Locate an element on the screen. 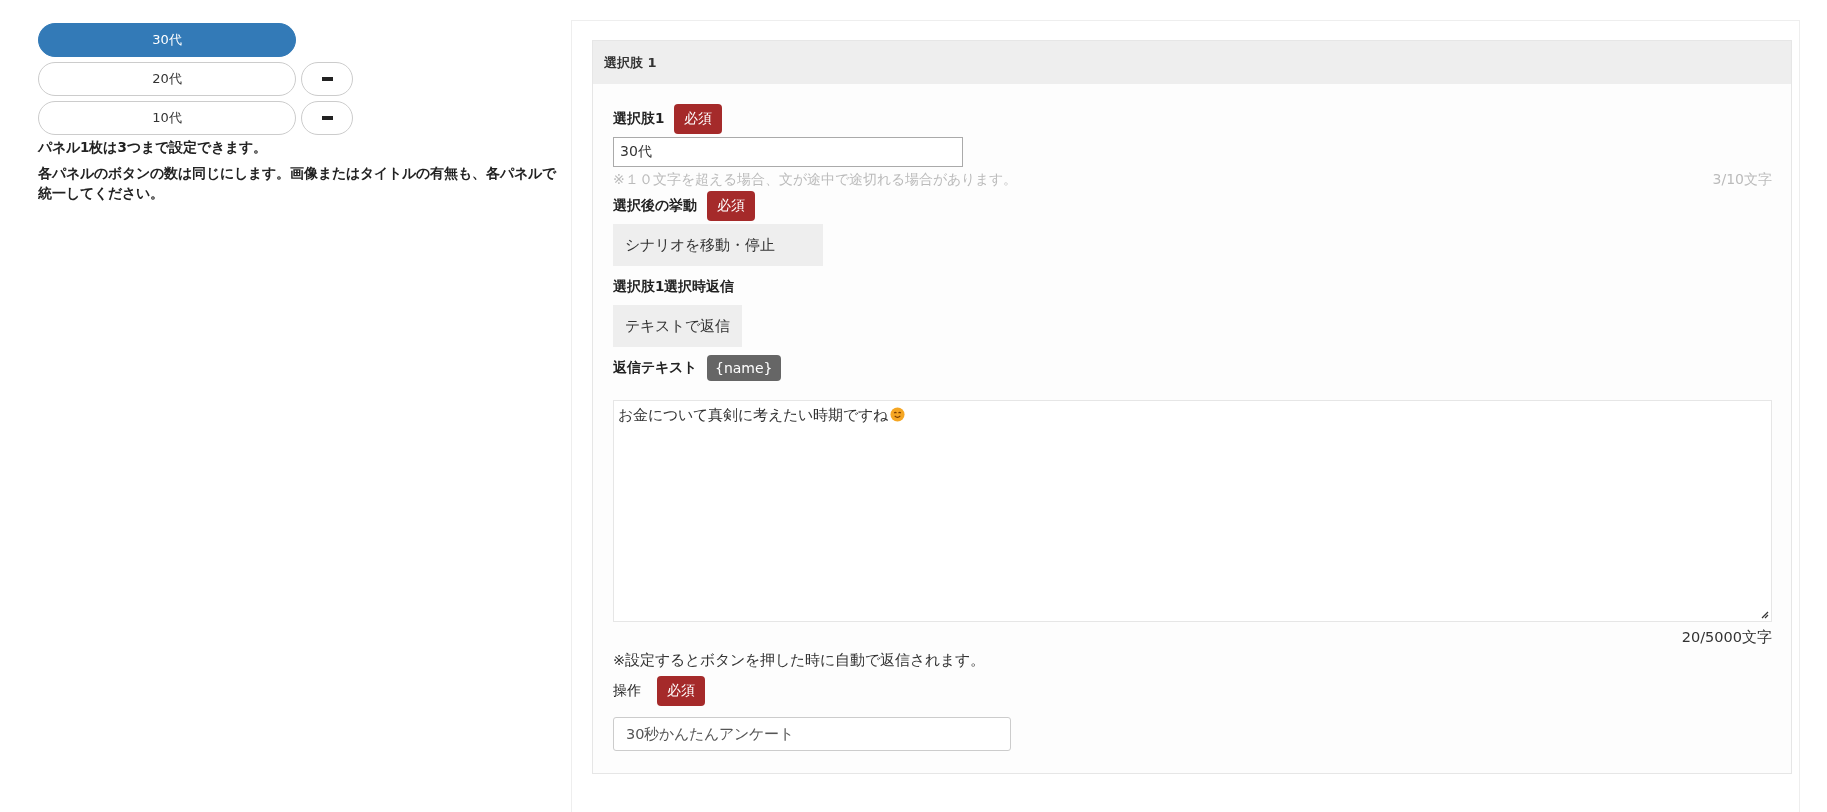  field-label: 返信テキスト is located at coordinates (655, 368).